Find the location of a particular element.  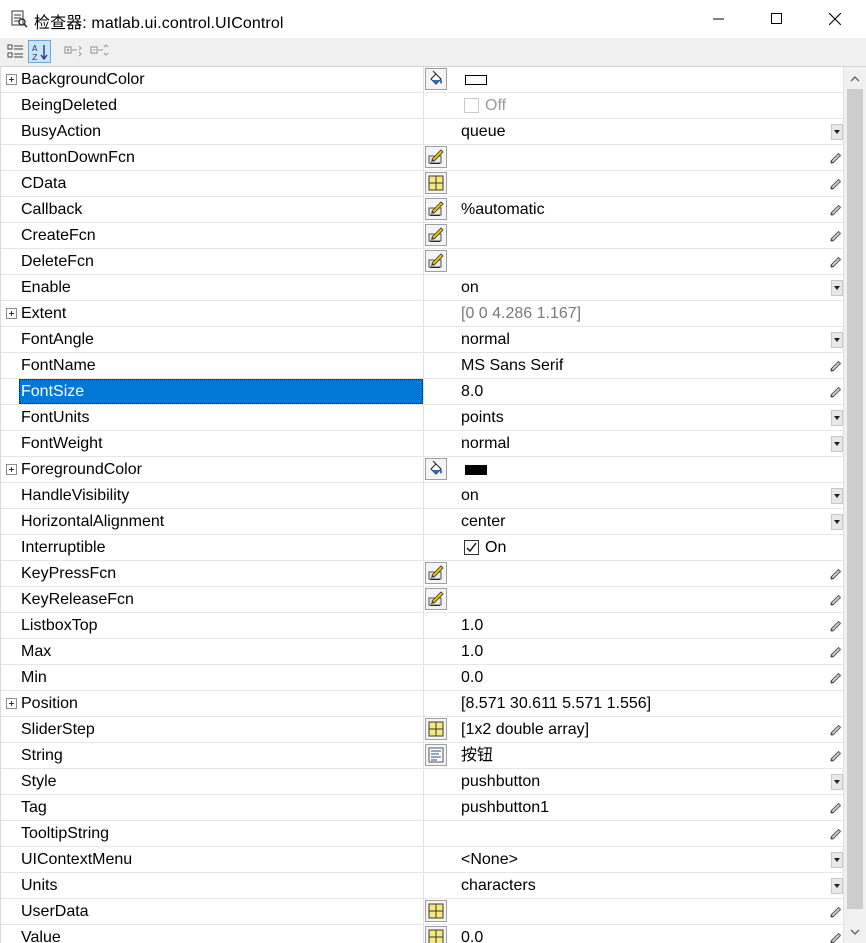

property-value: characters is located at coordinates (498, 885).